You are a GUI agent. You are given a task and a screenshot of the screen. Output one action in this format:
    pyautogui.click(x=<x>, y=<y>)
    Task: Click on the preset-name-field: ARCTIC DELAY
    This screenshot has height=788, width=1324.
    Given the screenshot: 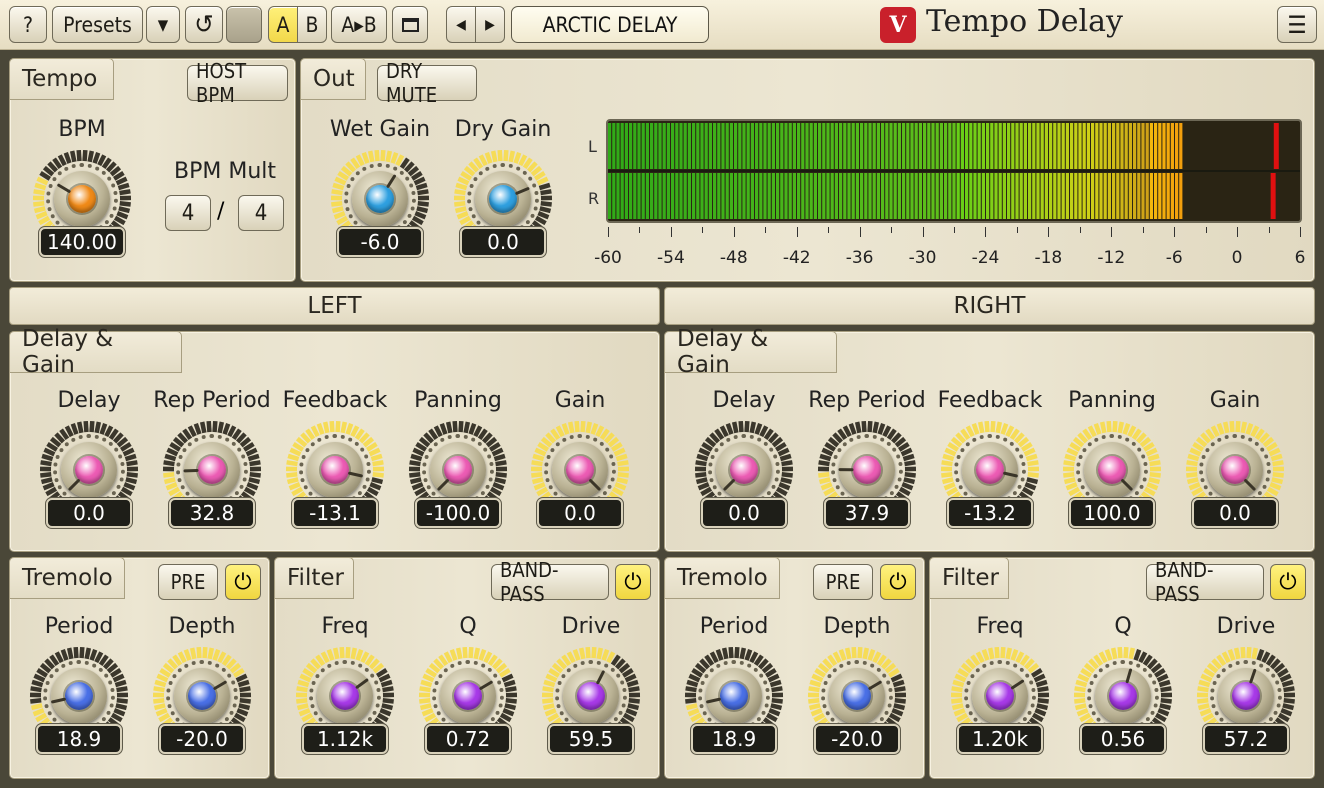 What is the action you would take?
    pyautogui.click(x=610, y=24)
    